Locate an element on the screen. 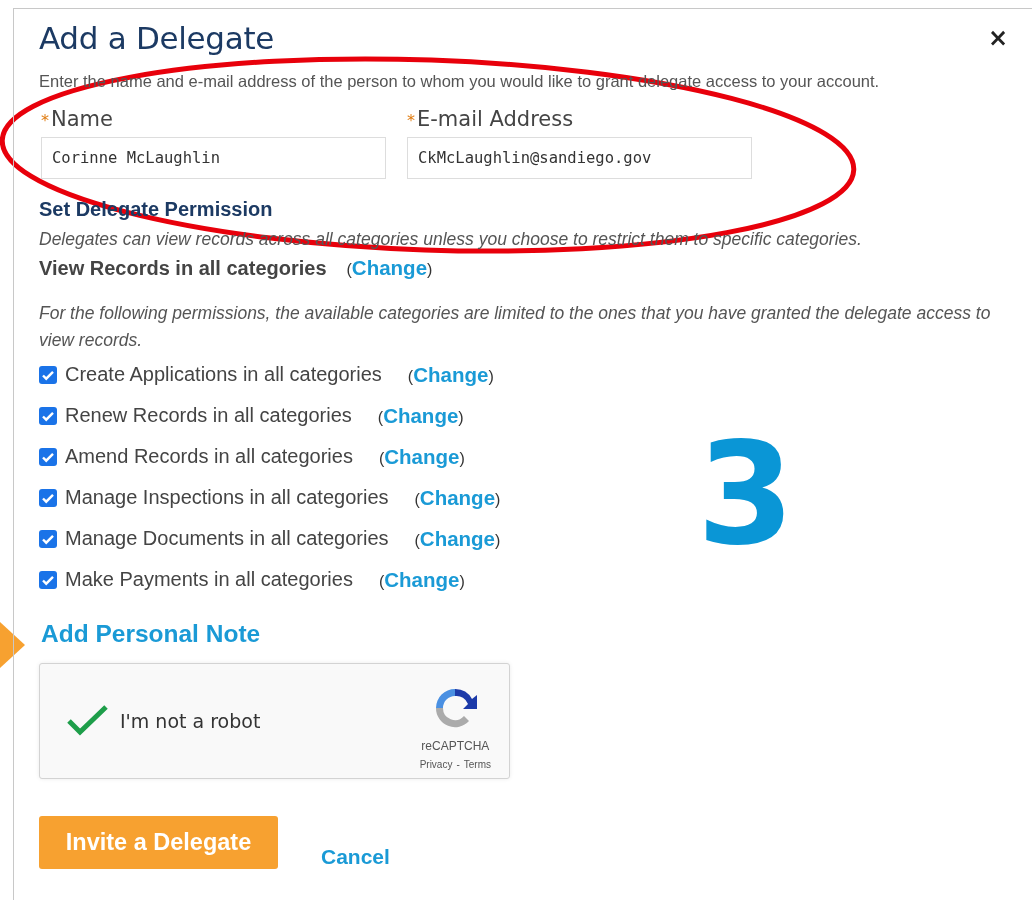 The height and width of the screenshot is (900, 1032). terms-link: Terms is located at coordinates (477, 764).